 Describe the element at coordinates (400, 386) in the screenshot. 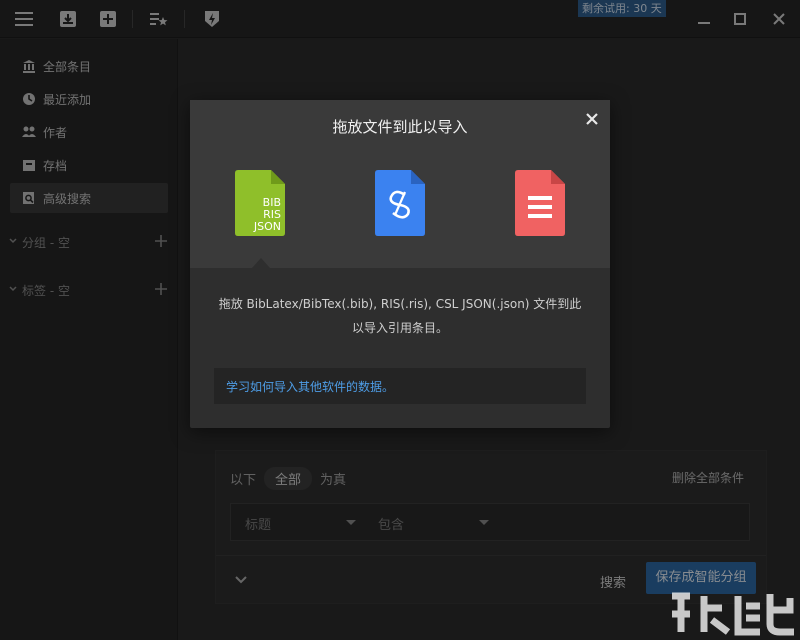

I see `learn-more-box: 学习如何导入其他软件的数据。` at that location.